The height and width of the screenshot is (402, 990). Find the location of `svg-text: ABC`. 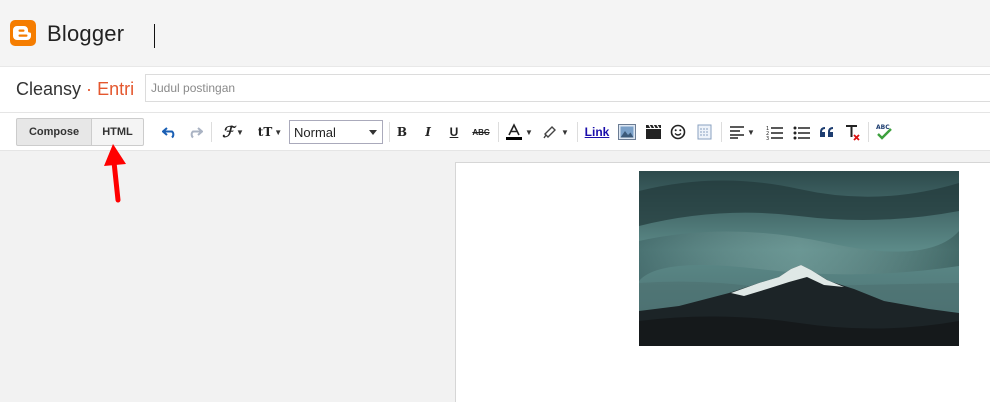

svg-text: ABC is located at coordinates (883, 127).